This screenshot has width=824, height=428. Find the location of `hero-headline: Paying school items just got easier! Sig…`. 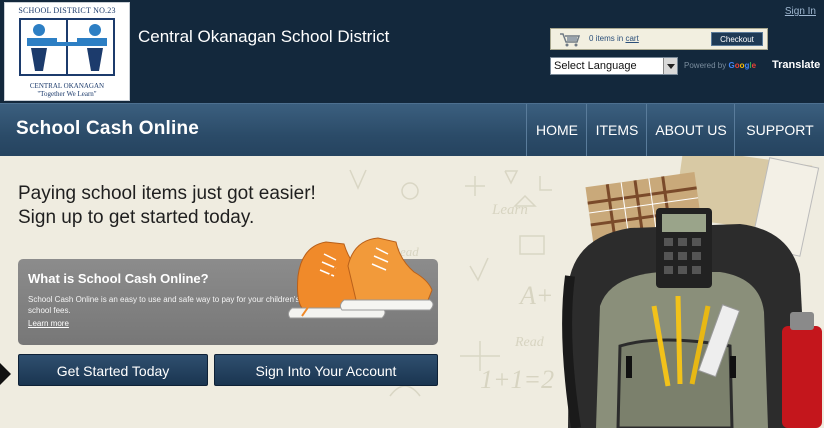

hero-headline: Paying school items just got easier! Sig… is located at coordinates (167, 206).